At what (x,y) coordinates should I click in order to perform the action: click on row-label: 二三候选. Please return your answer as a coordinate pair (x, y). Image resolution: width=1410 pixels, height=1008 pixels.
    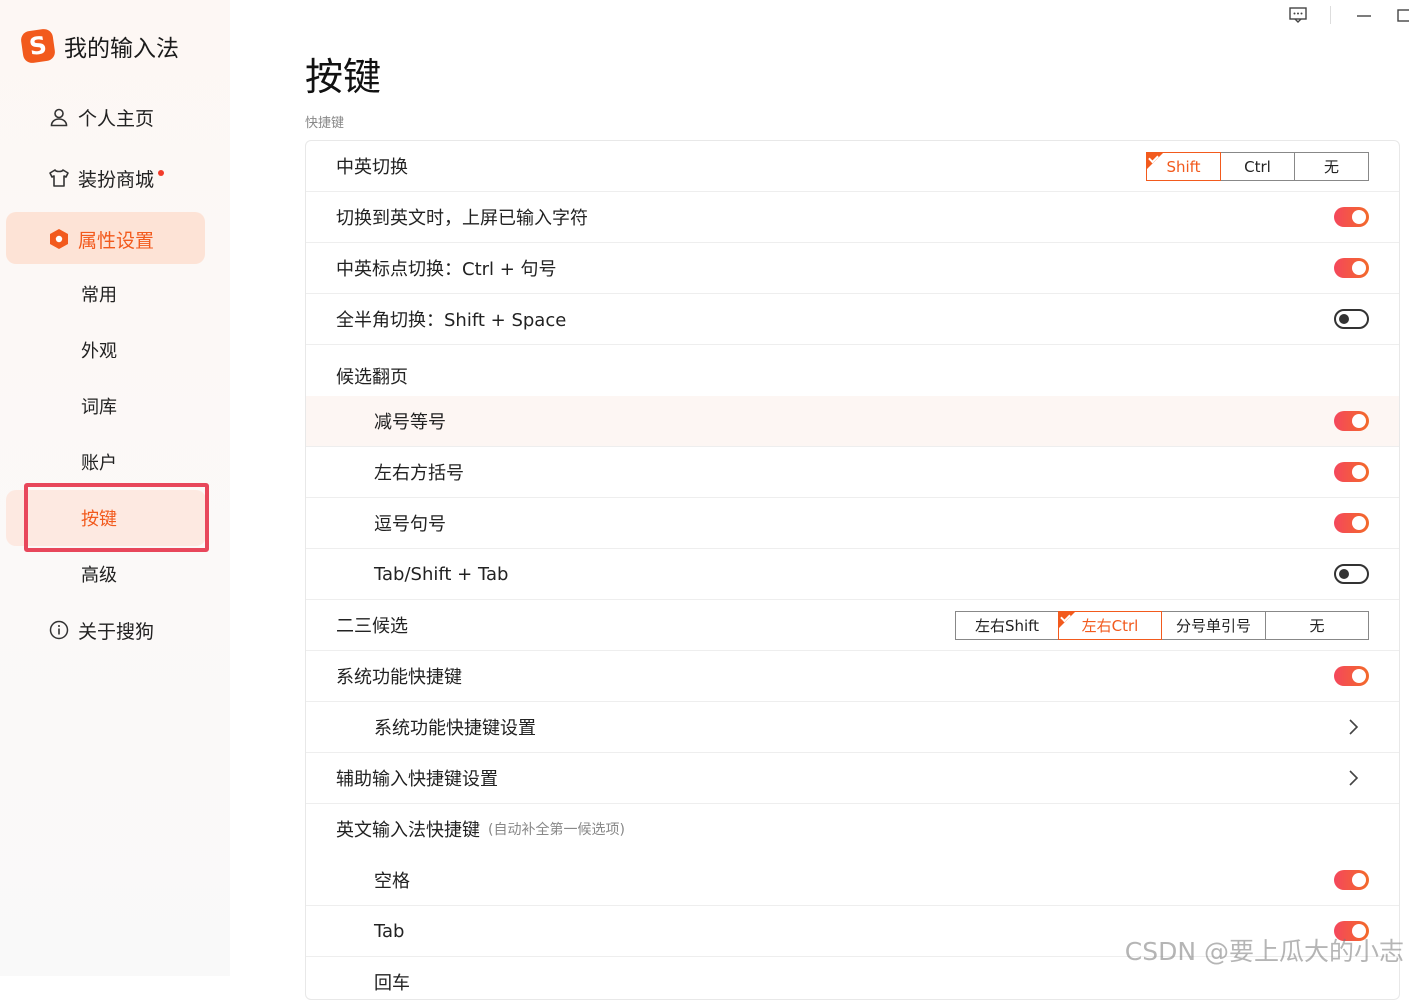
    Looking at the image, I should click on (372, 626).